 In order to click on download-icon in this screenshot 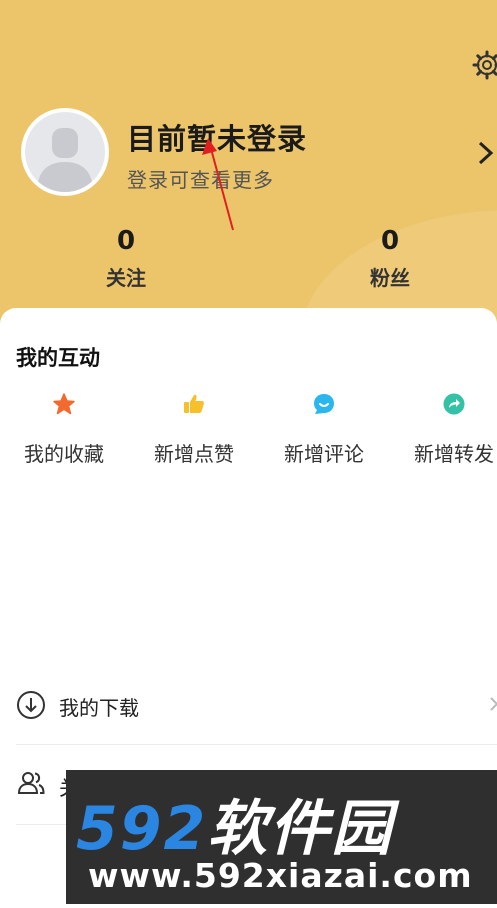, I will do `click(31, 705)`.